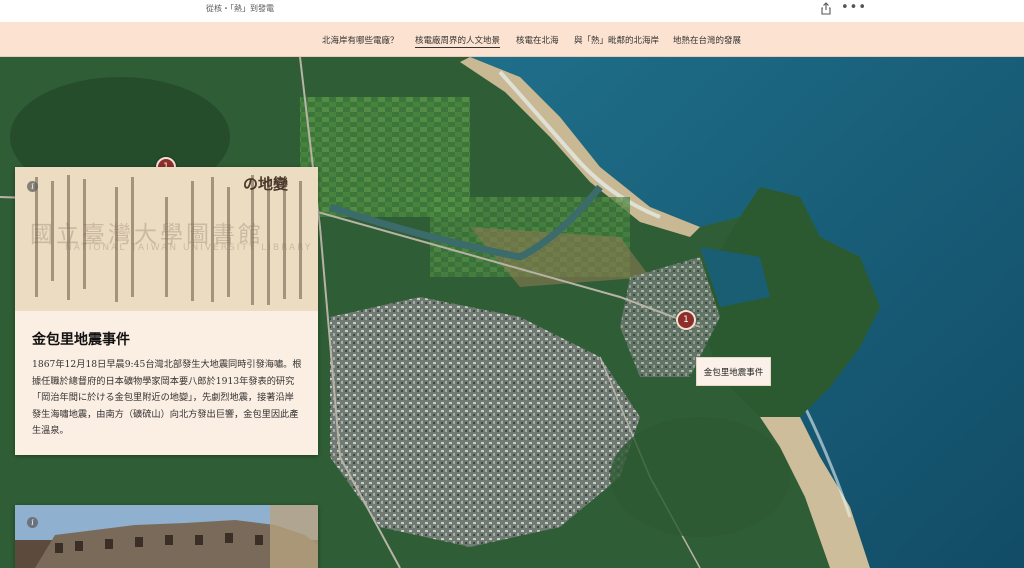 This screenshot has height=568, width=1024. What do you see at coordinates (266, 184) in the screenshot?
I see `newspaper-headline: の地變` at bounding box center [266, 184].